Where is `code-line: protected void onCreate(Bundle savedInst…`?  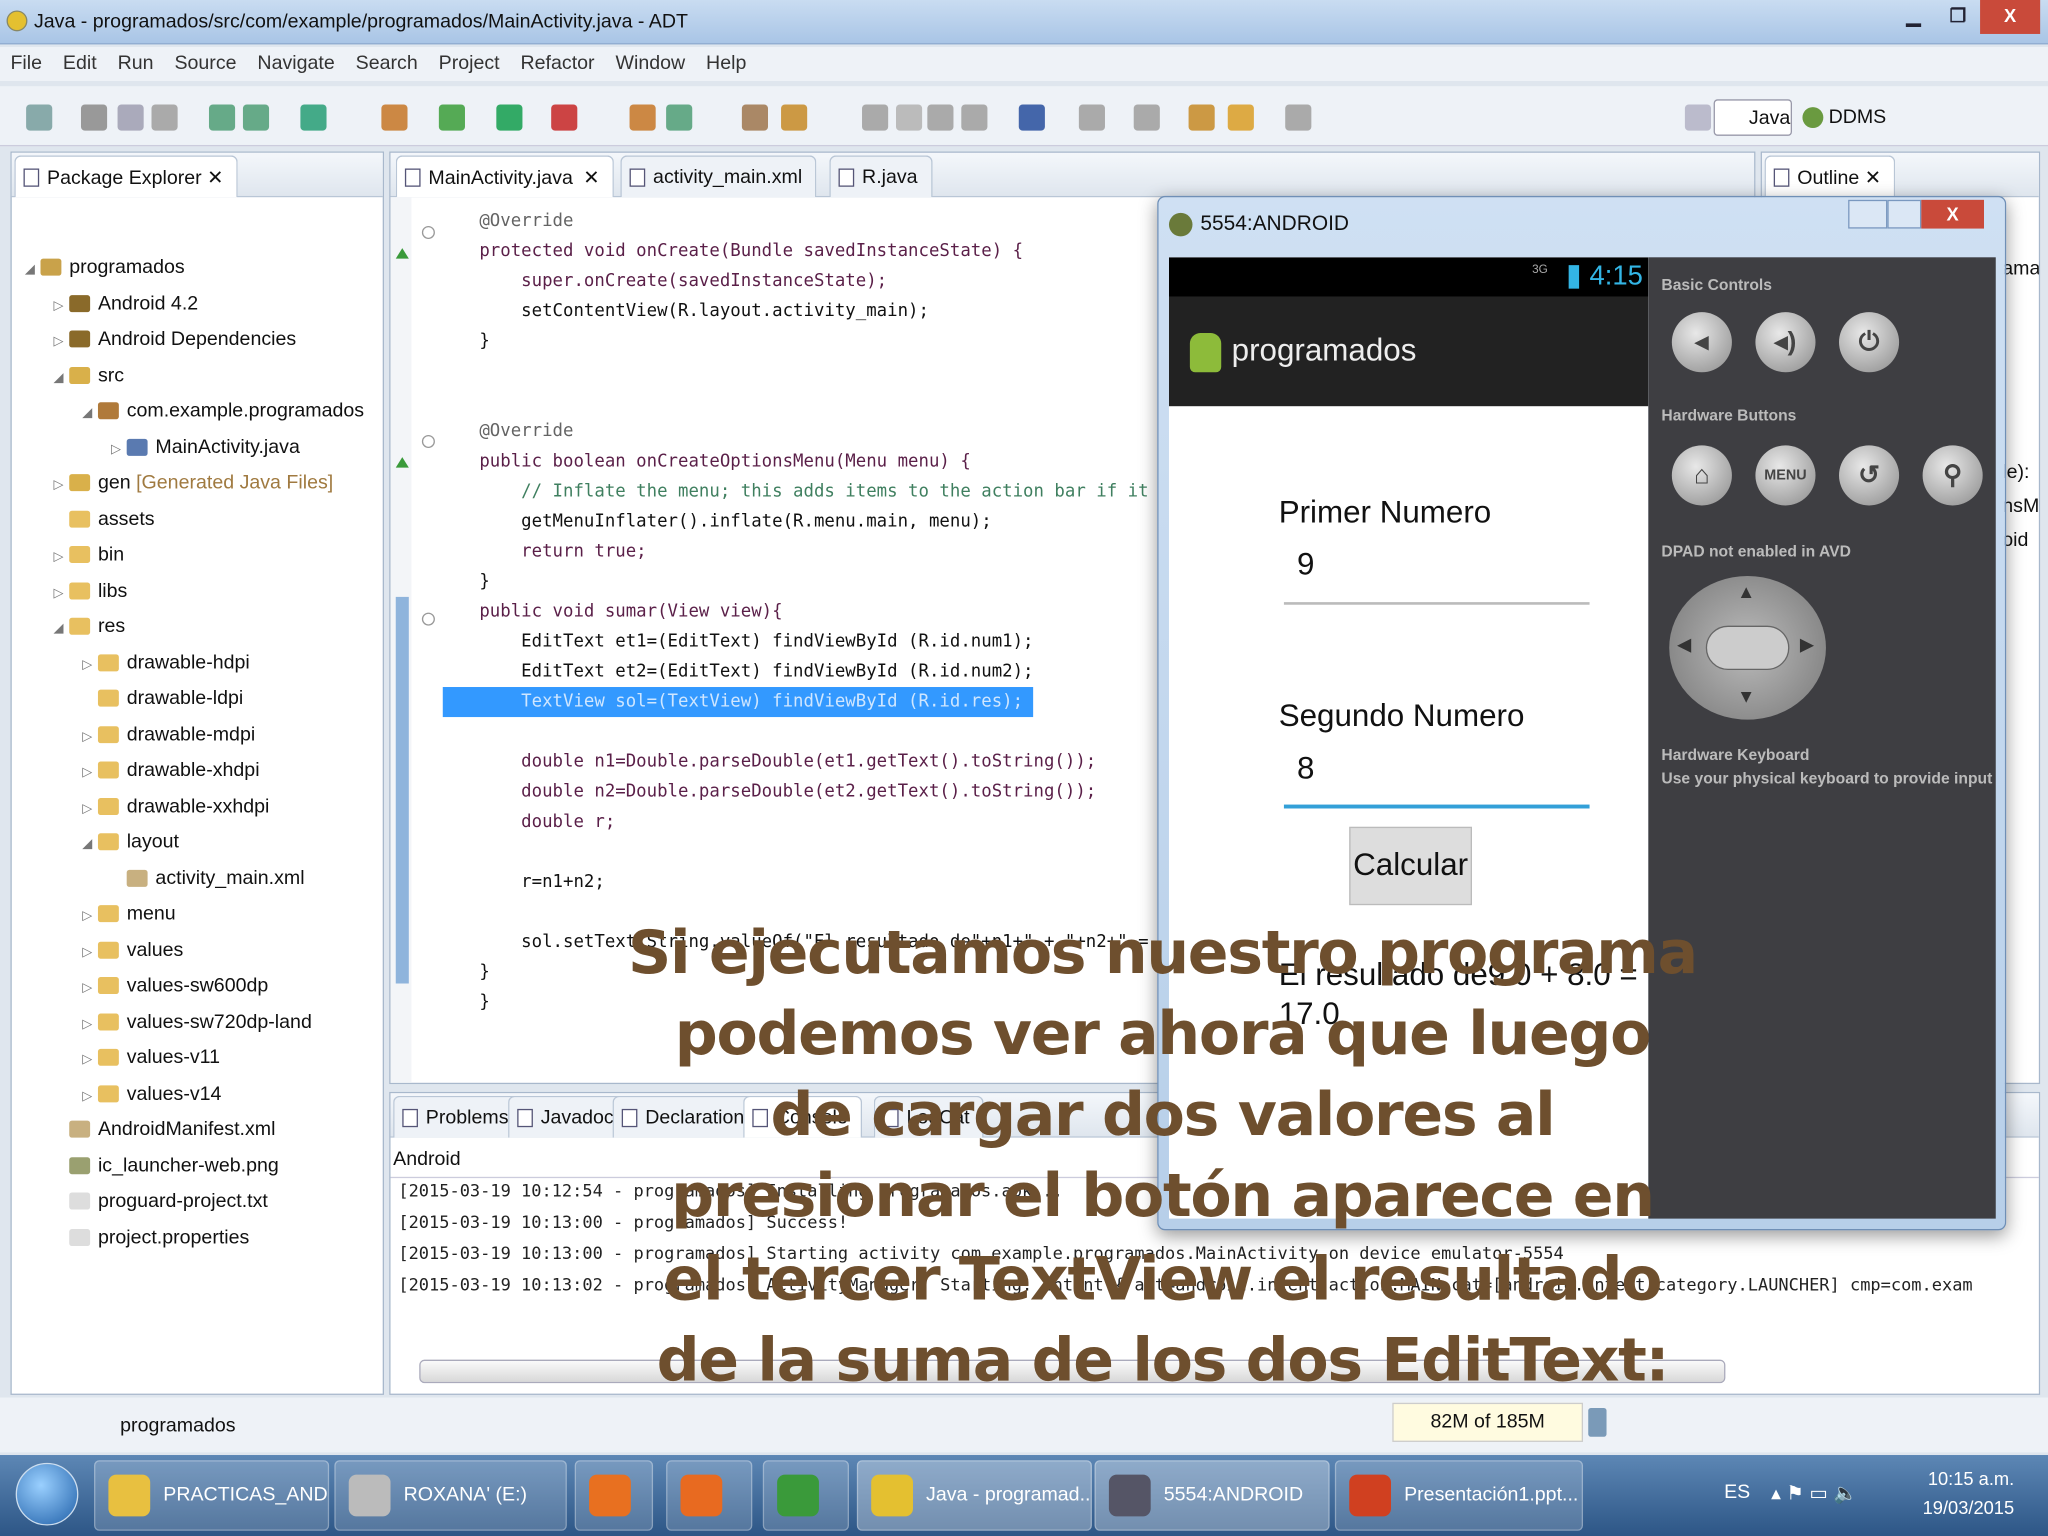 code-line: protected void onCreate(Bundle savedInst… is located at coordinates (751, 251).